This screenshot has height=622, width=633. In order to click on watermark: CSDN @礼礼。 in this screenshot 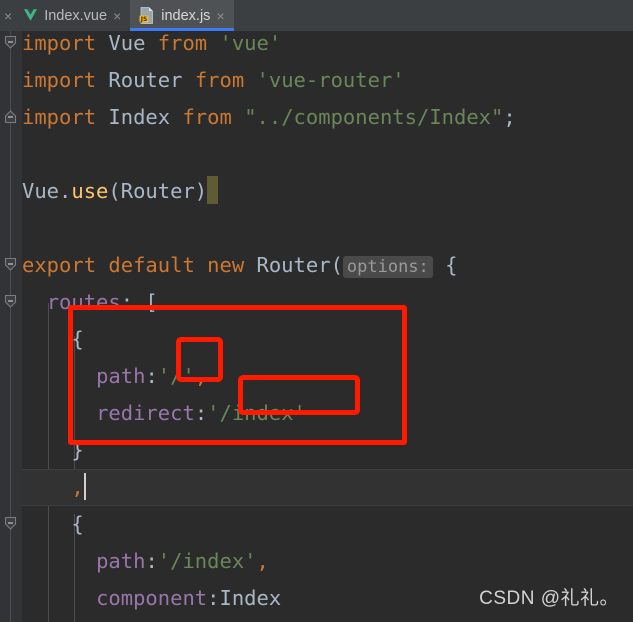, I will do `click(549, 598)`.